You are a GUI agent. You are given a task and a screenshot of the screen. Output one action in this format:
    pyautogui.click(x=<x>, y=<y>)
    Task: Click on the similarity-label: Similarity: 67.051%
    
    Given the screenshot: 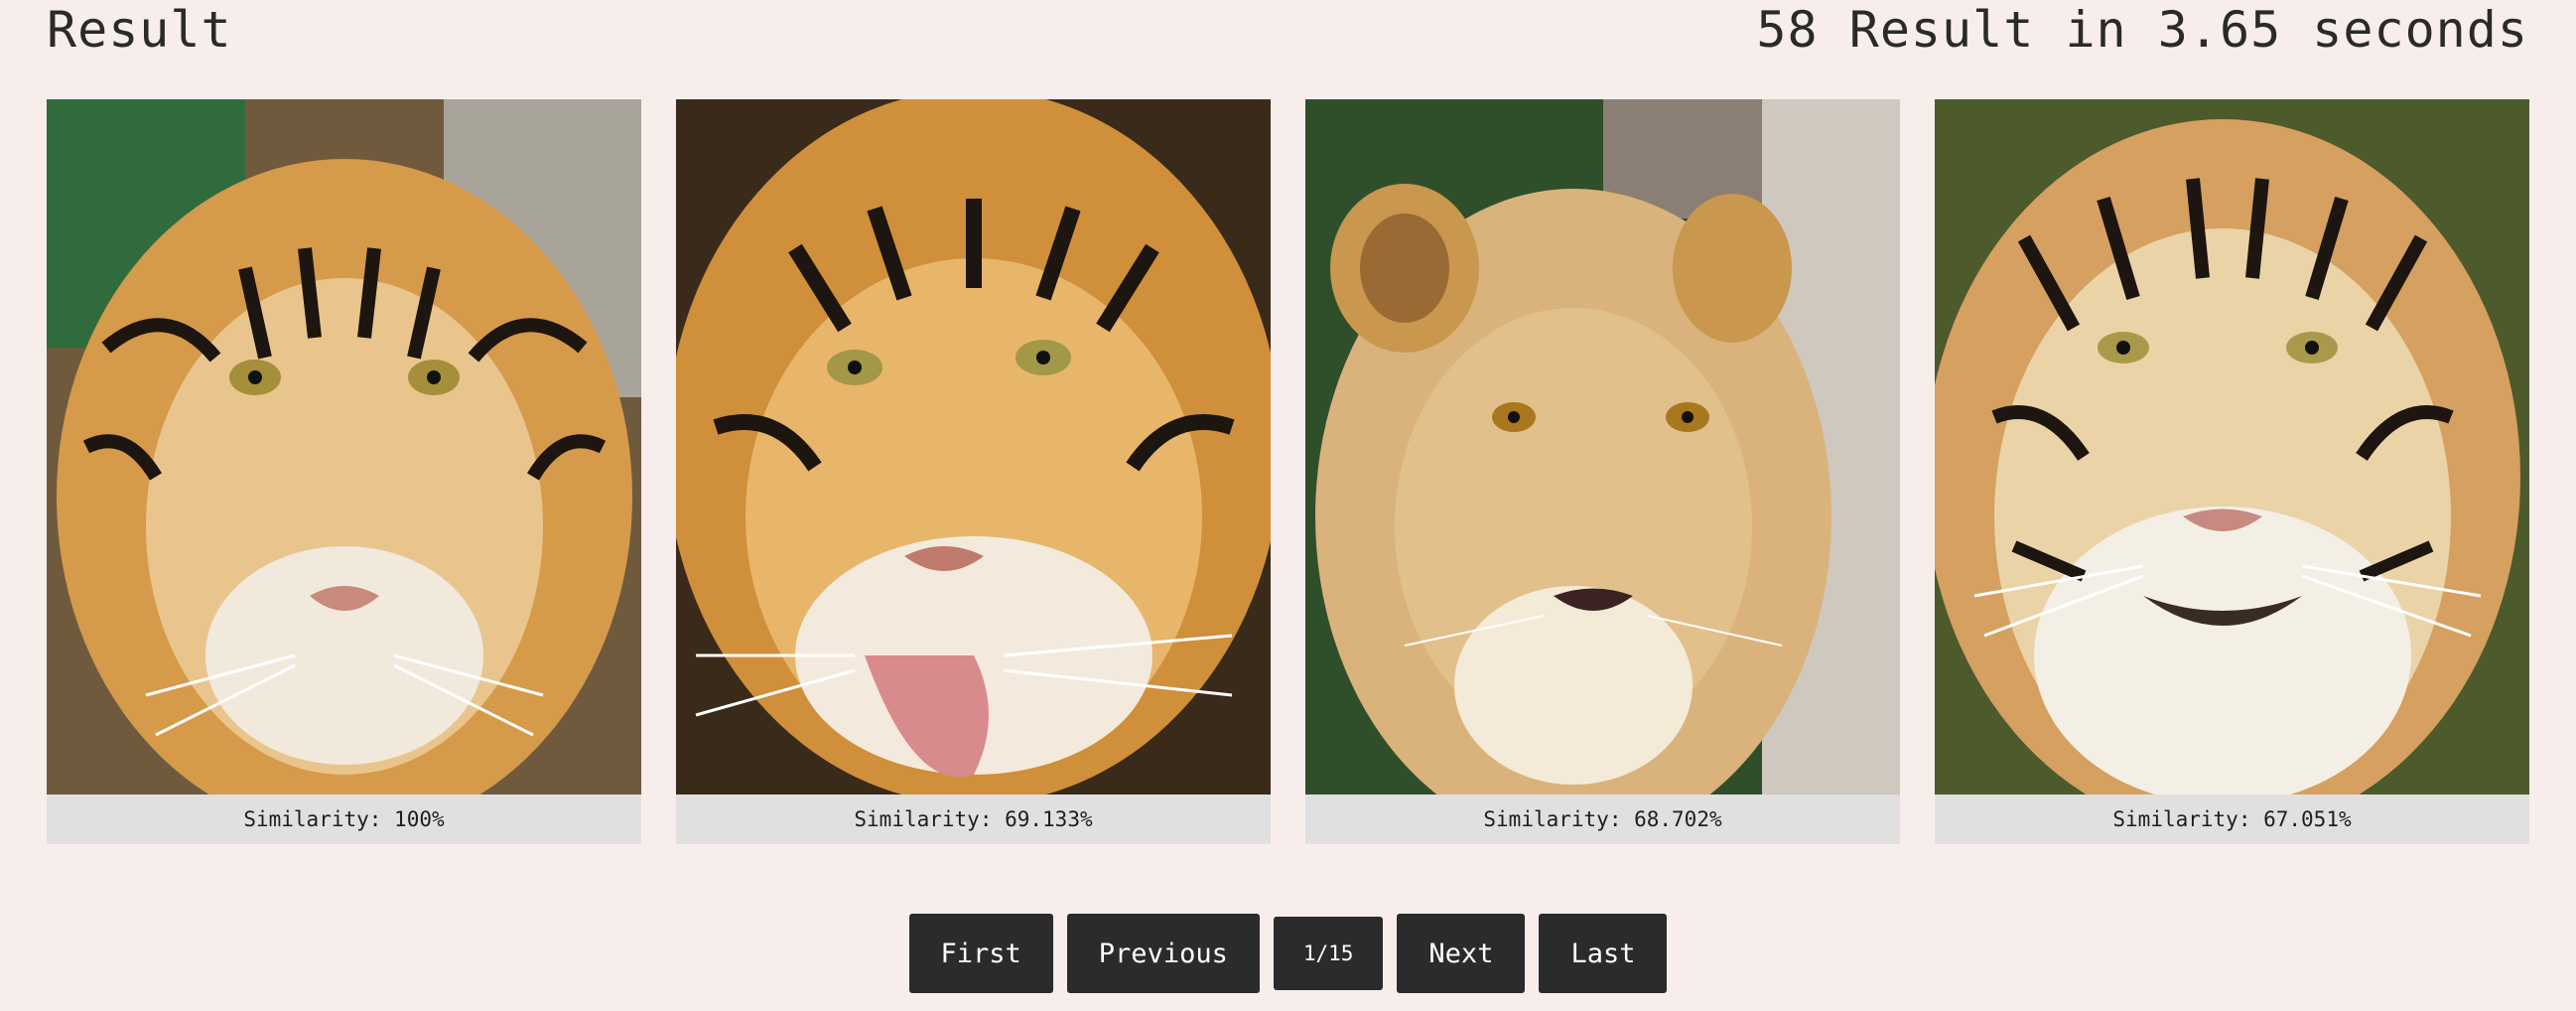 What is the action you would take?
    pyautogui.click(x=2232, y=819)
    